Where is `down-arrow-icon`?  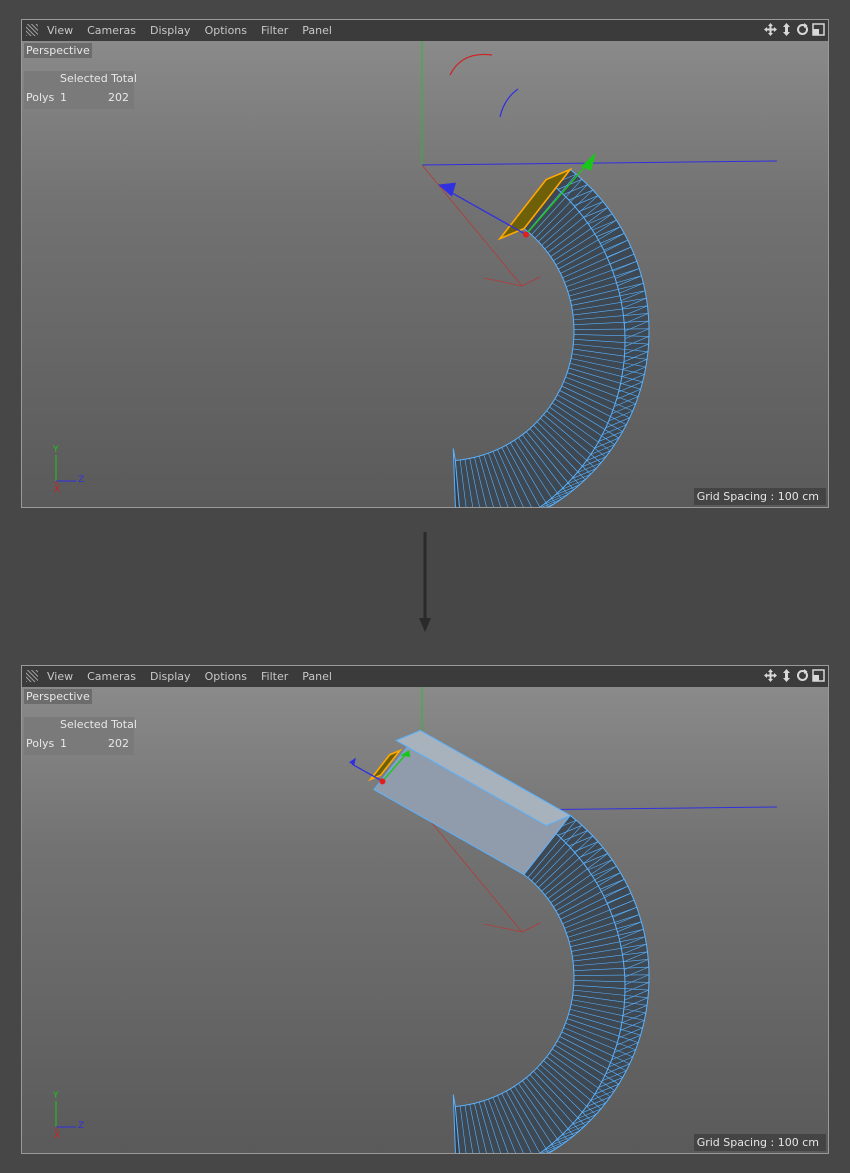
down-arrow-icon is located at coordinates (425, 582).